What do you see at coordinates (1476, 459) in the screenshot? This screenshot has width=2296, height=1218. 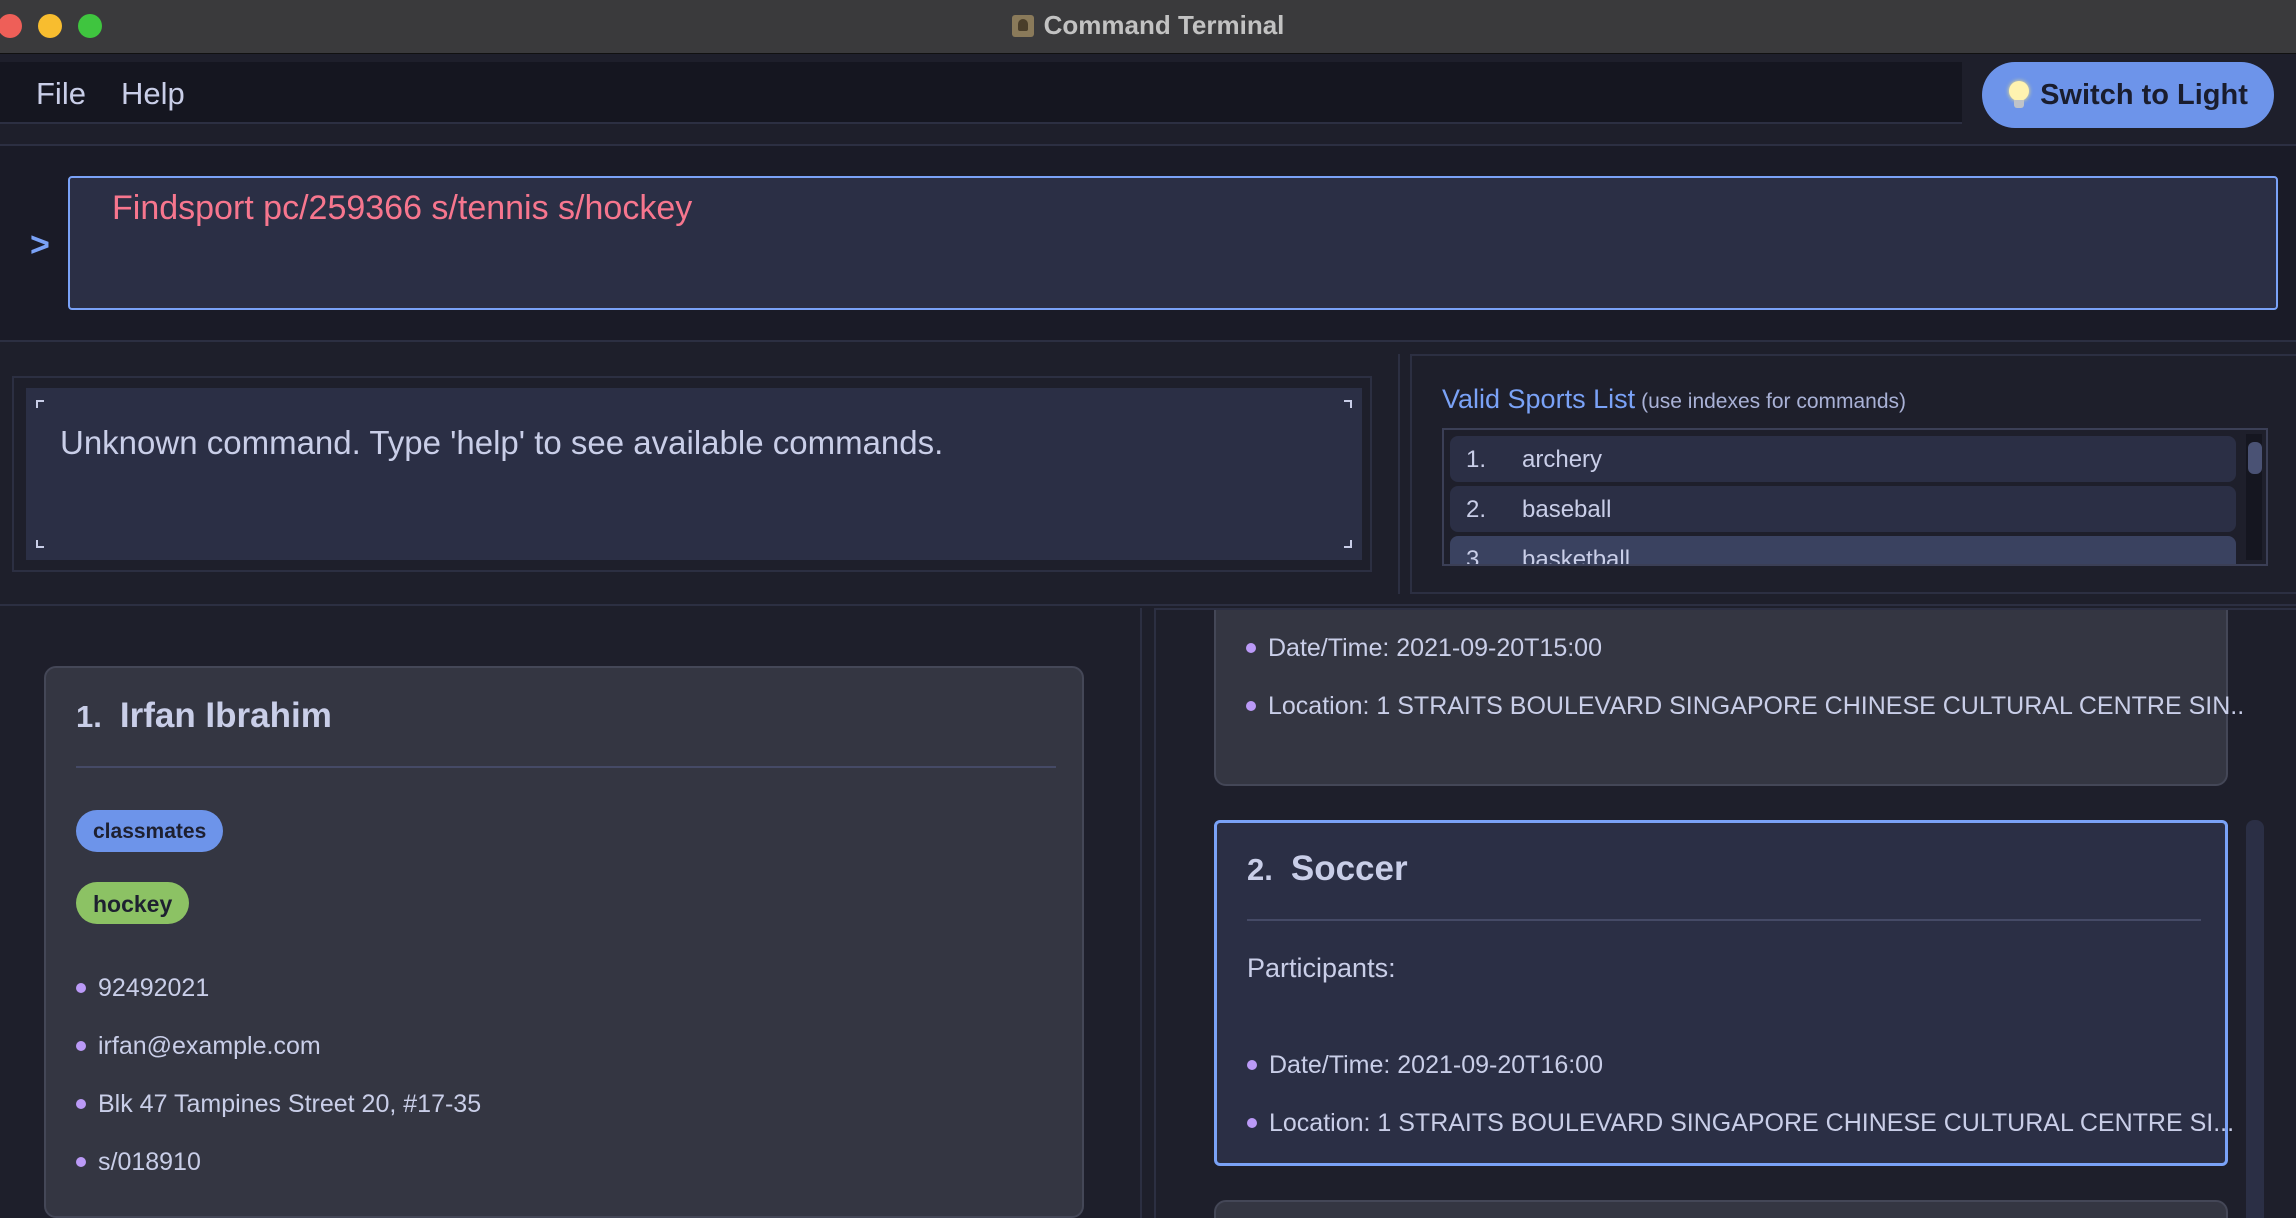 I see `sport-index: 1.` at bounding box center [1476, 459].